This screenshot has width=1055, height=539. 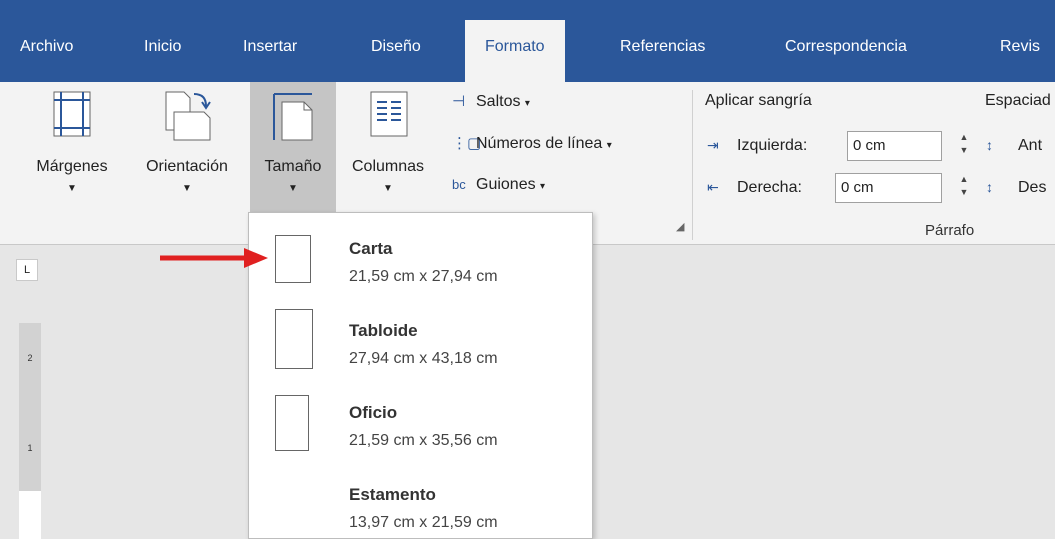 What do you see at coordinates (188, 116) in the screenshot?
I see `orientation-icon` at bounding box center [188, 116].